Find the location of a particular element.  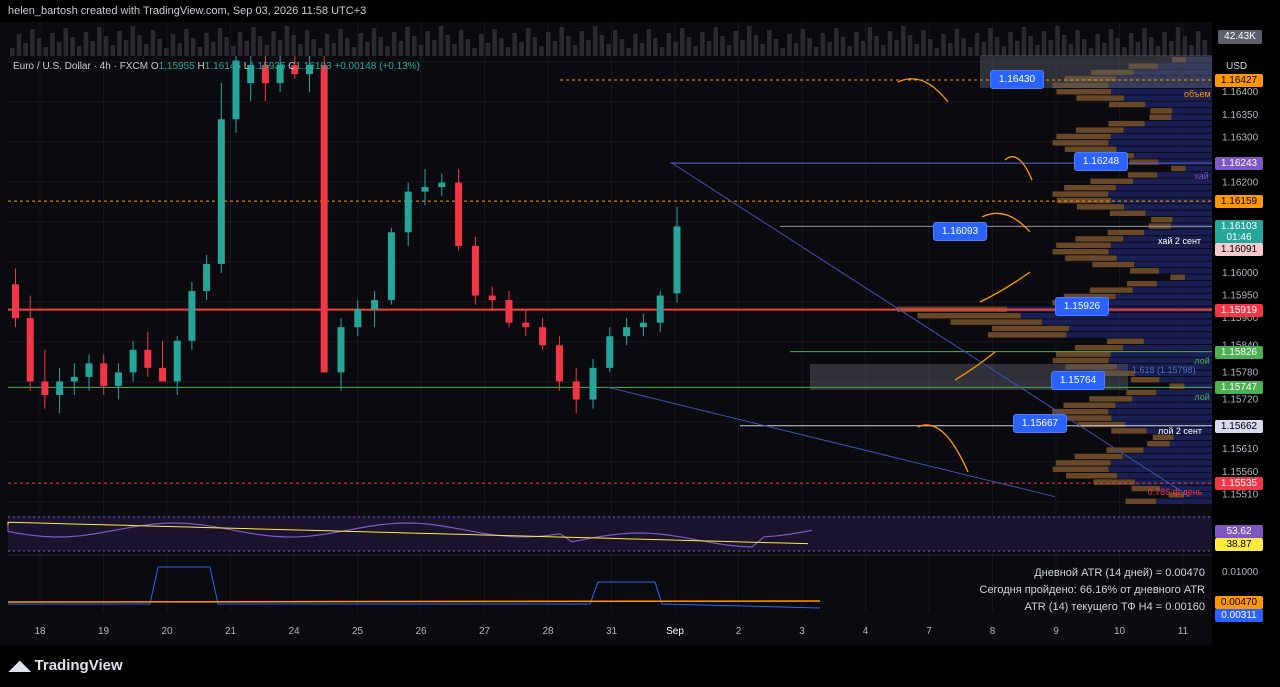

price-tick: 1.15610 is located at coordinates (1240, 449).